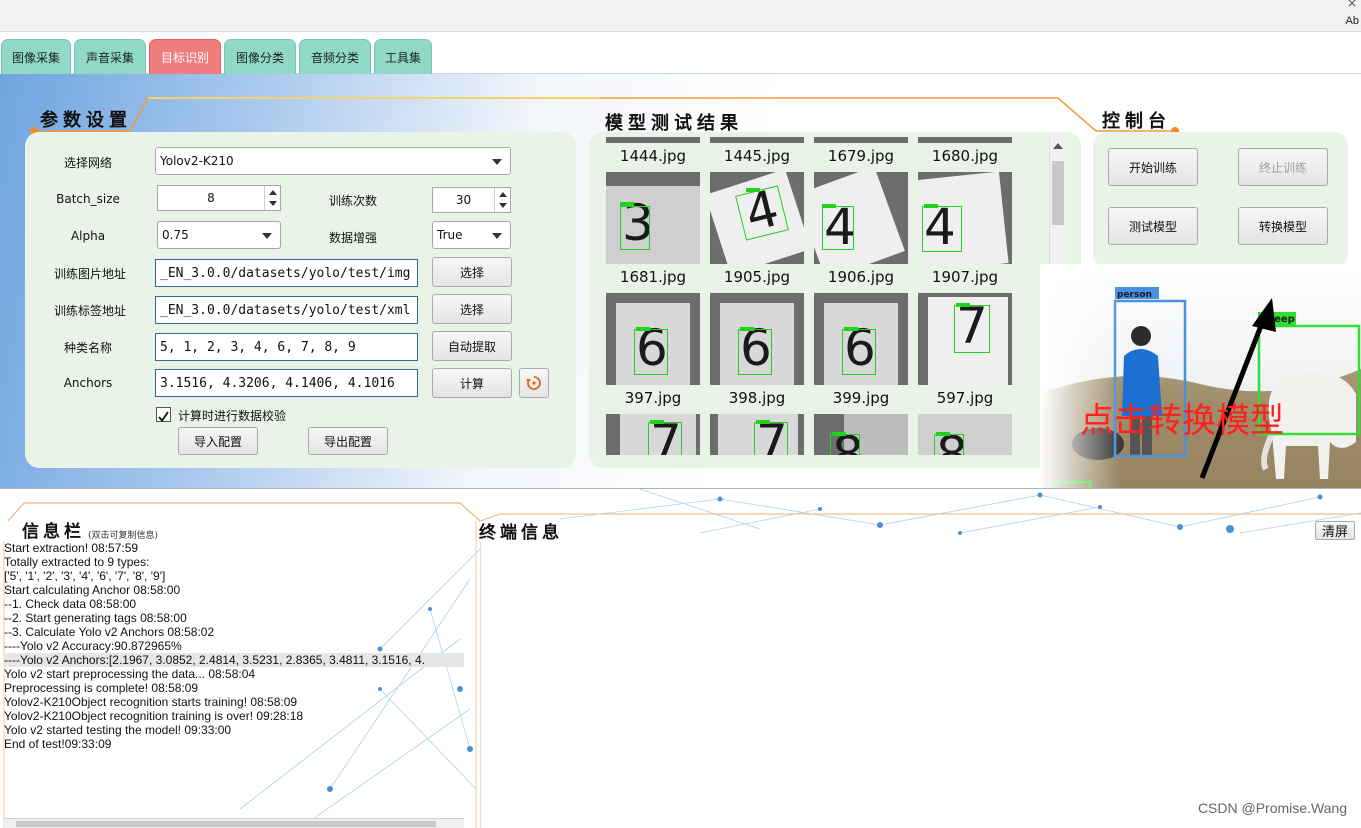 This screenshot has width=1361, height=828. What do you see at coordinates (89, 274) in the screenshot?
I see `train-image-path-label: 训练图片地址` at bounding box center [89, 274].